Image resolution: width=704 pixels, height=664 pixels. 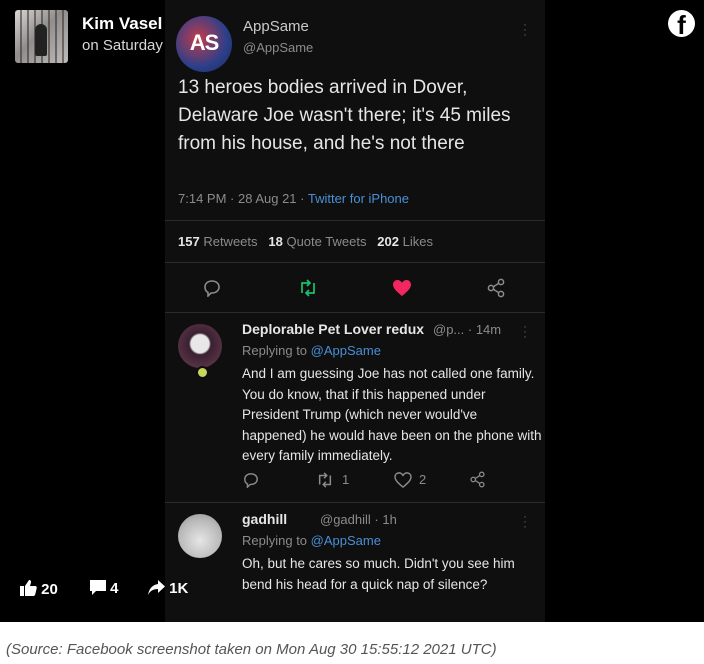 I want to click on author-name: Kim Vasel, so click(x=122, y=24).